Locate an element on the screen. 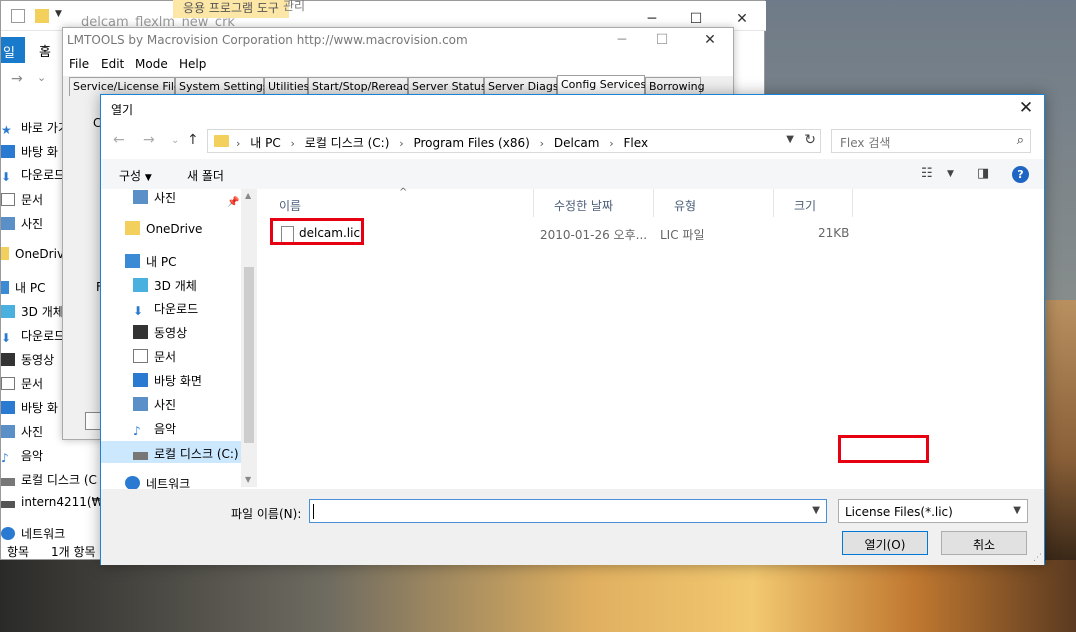 The width and height of the screenshot is (1076, 632). sidebar-item-local-disk: 로컬 디스크 (C is located at coordinates (49, 482).